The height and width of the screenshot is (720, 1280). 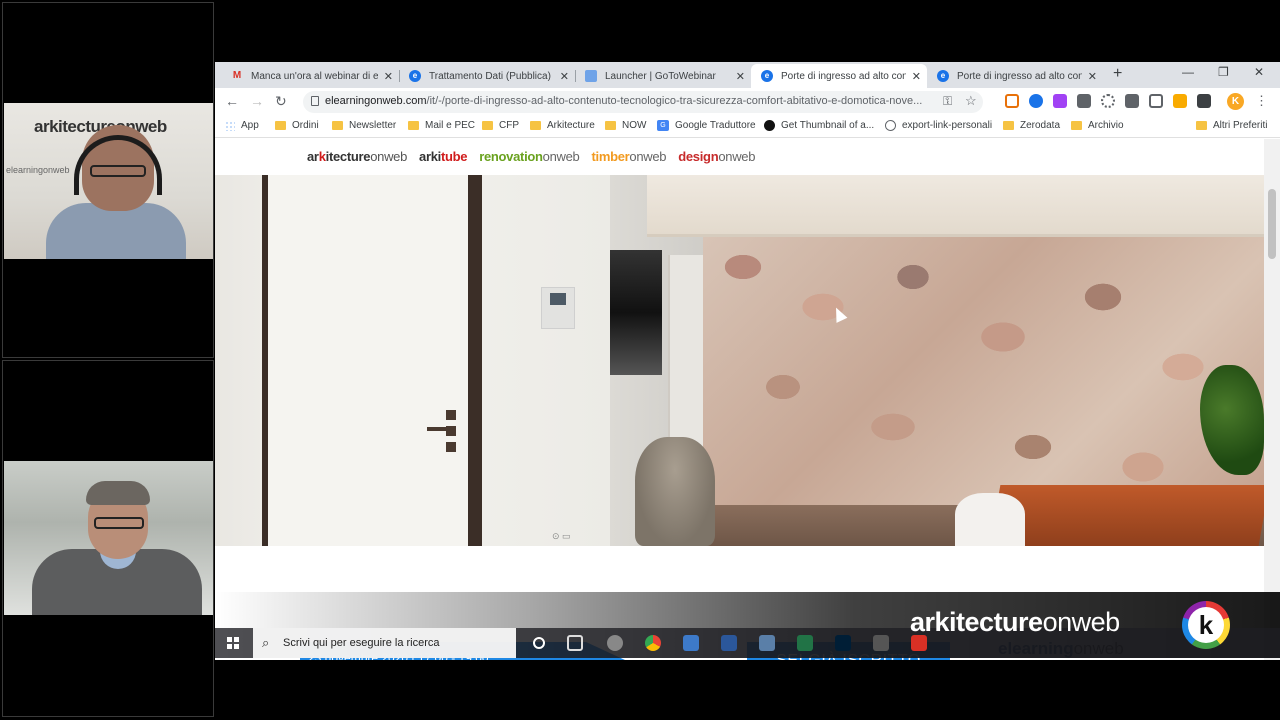 What do you see at coordinates (675, 491) in the screenshot?
I see `statue-bust` at bounding box center [675, 491].